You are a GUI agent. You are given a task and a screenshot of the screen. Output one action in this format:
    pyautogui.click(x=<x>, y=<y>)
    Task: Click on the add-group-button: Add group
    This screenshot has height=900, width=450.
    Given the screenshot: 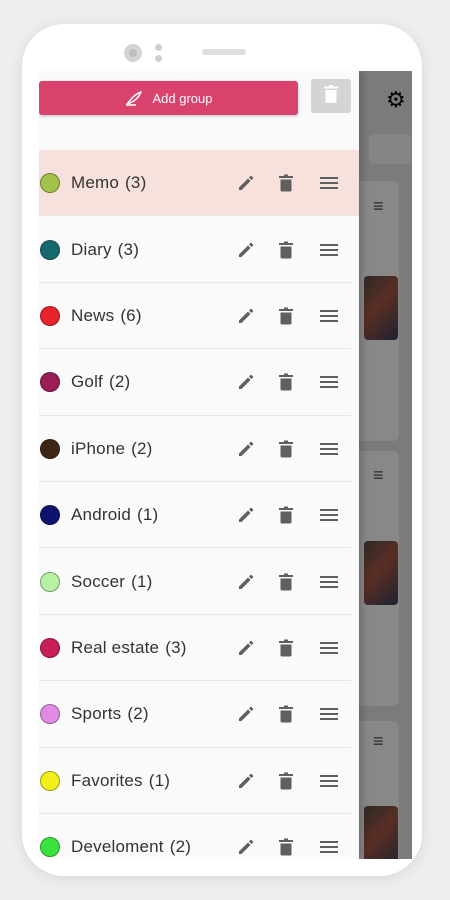 What is the action you would take?
    pyautogui.click(x=168, y=98)
    